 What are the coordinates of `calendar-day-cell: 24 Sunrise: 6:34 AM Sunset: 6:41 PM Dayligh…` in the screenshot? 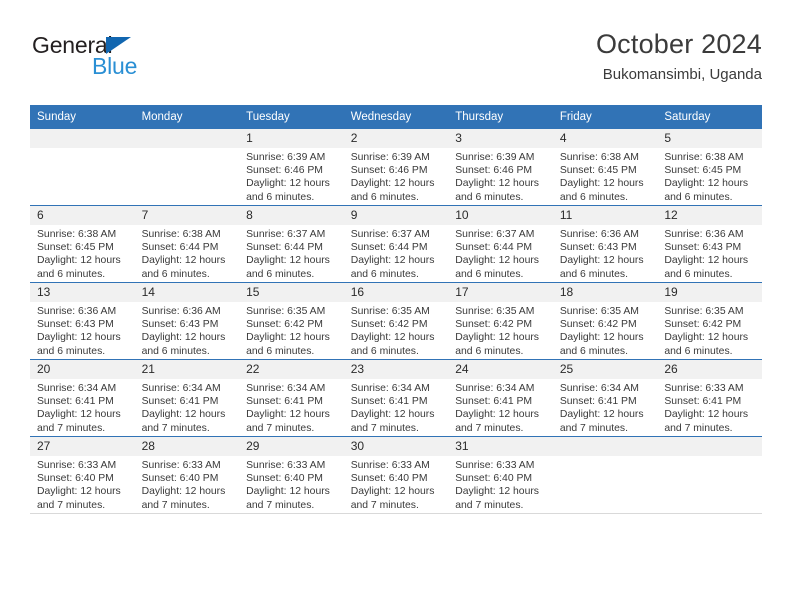 It's located at (500, 398).